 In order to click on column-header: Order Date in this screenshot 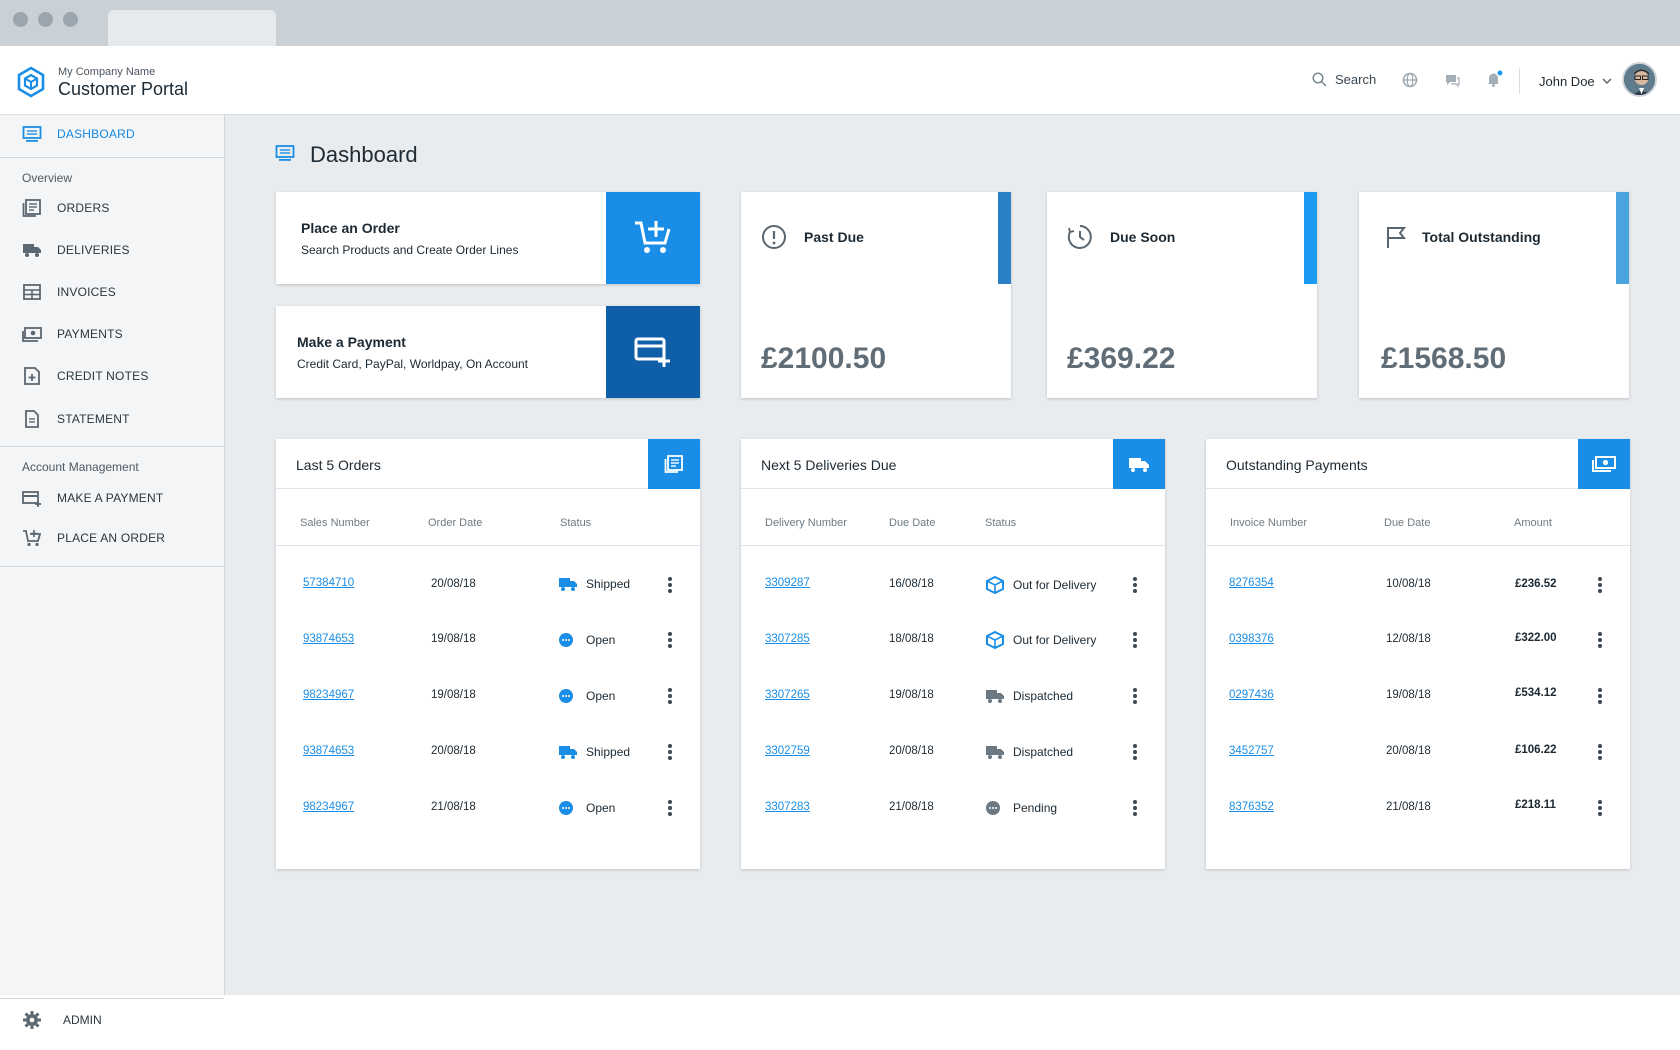, I will do `click(455, 523)`.